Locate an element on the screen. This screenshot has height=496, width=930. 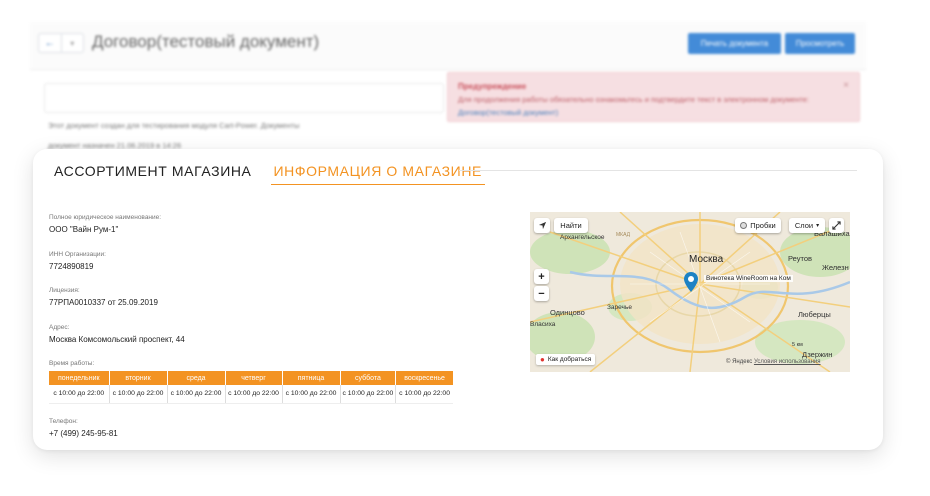
traffic-button-label: Пробки is located at coordinates (763, 225).